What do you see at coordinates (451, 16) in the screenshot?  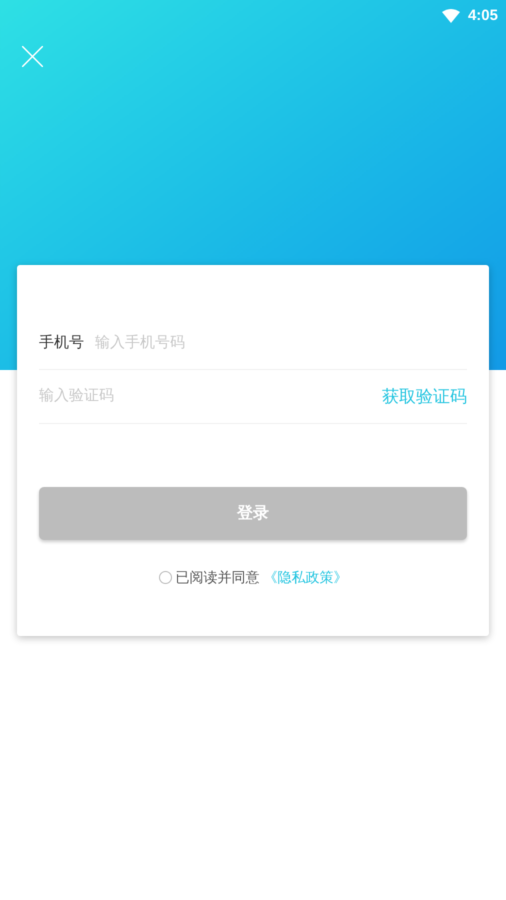 I see `wifi-icon` at bounding box center [451, 16].